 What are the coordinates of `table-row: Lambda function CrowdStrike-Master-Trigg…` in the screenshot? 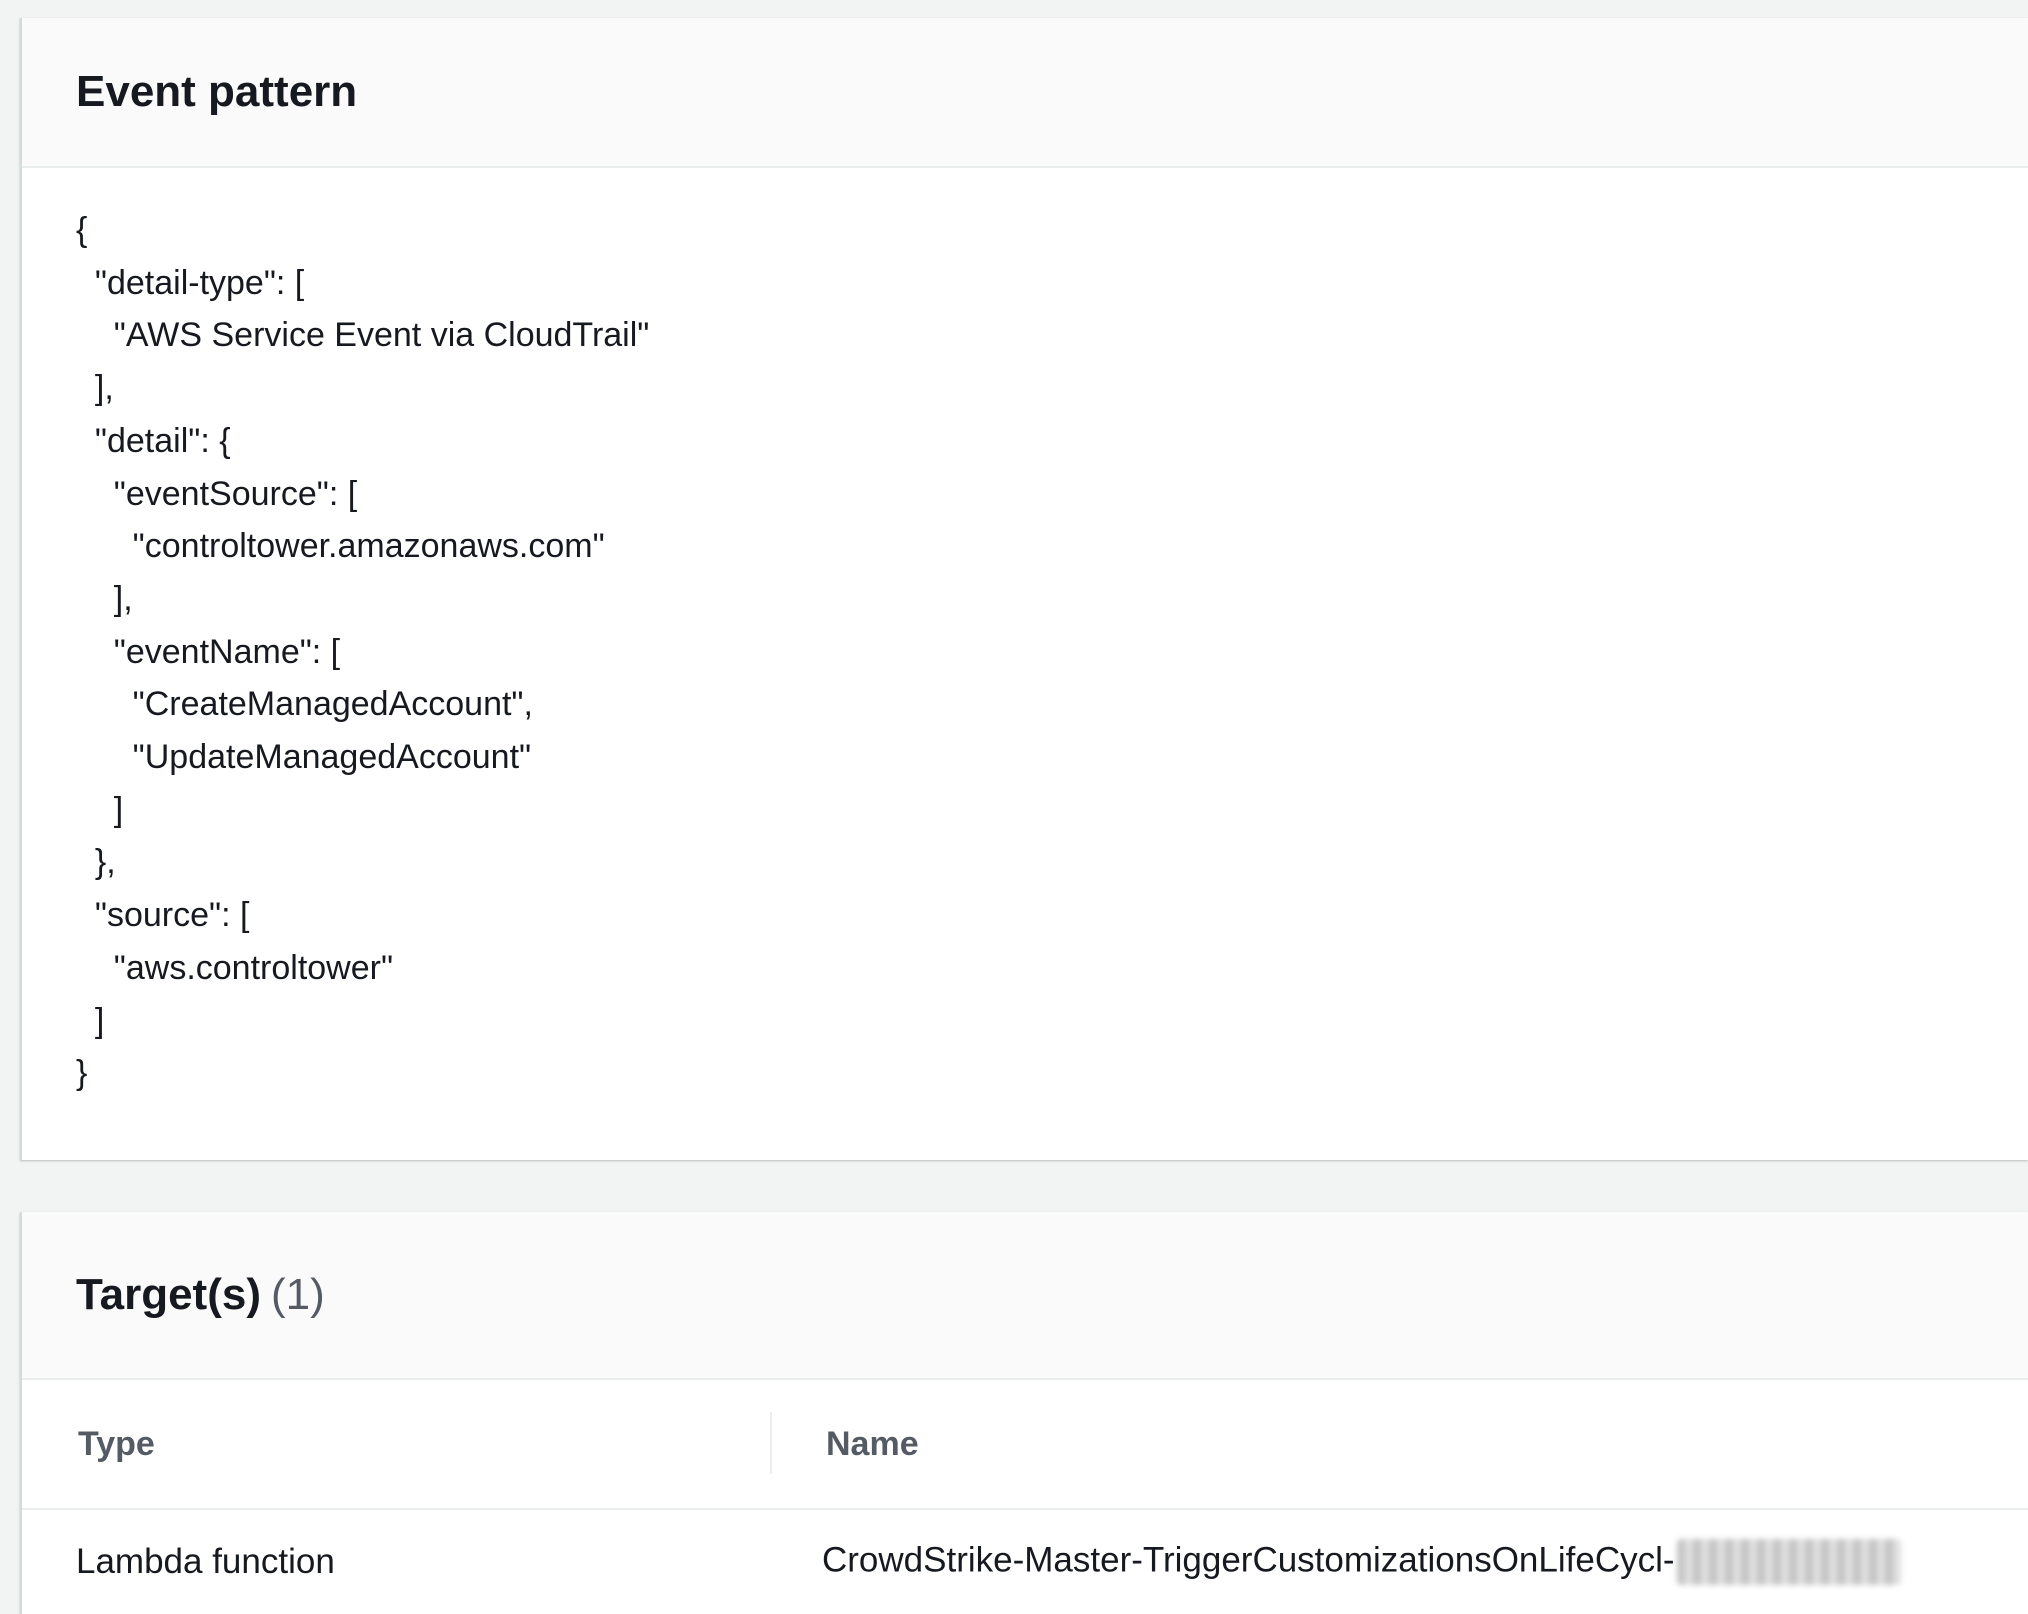 It's located at (1025, 1562).